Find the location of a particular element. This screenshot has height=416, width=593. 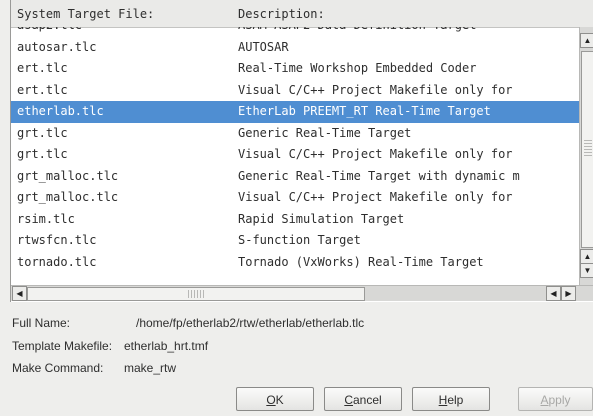

table-row: ert.tlc Real-Time Workshop Embedded Coder is located at coordinates (295, 69).